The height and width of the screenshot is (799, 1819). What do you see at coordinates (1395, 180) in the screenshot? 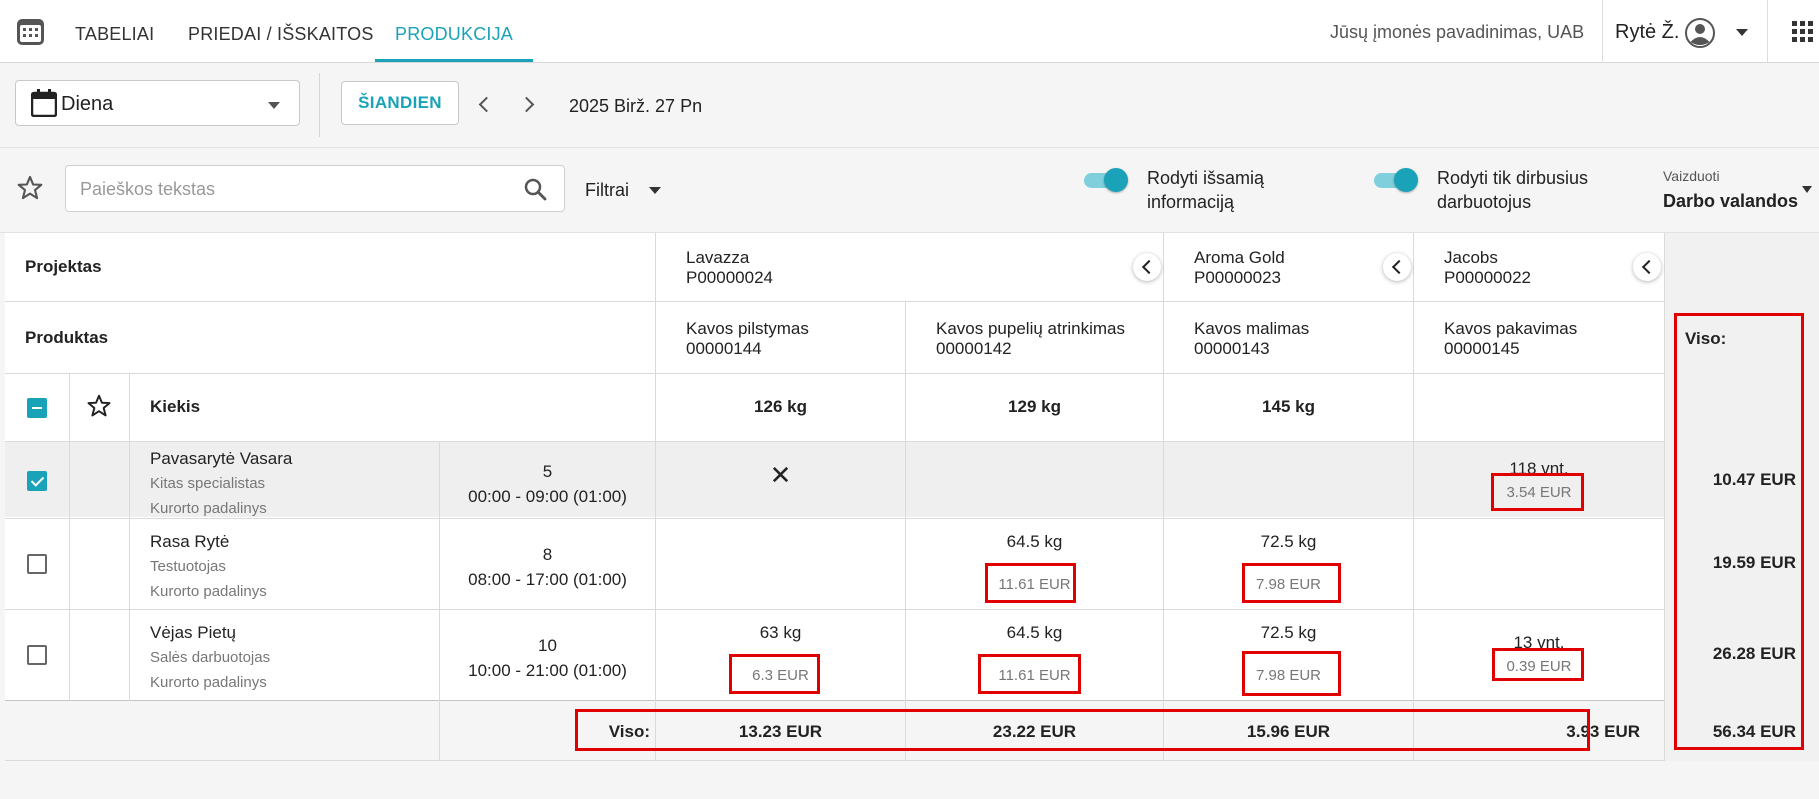
I see `toggle-worked-employees` at bounding box center [1395, 180].